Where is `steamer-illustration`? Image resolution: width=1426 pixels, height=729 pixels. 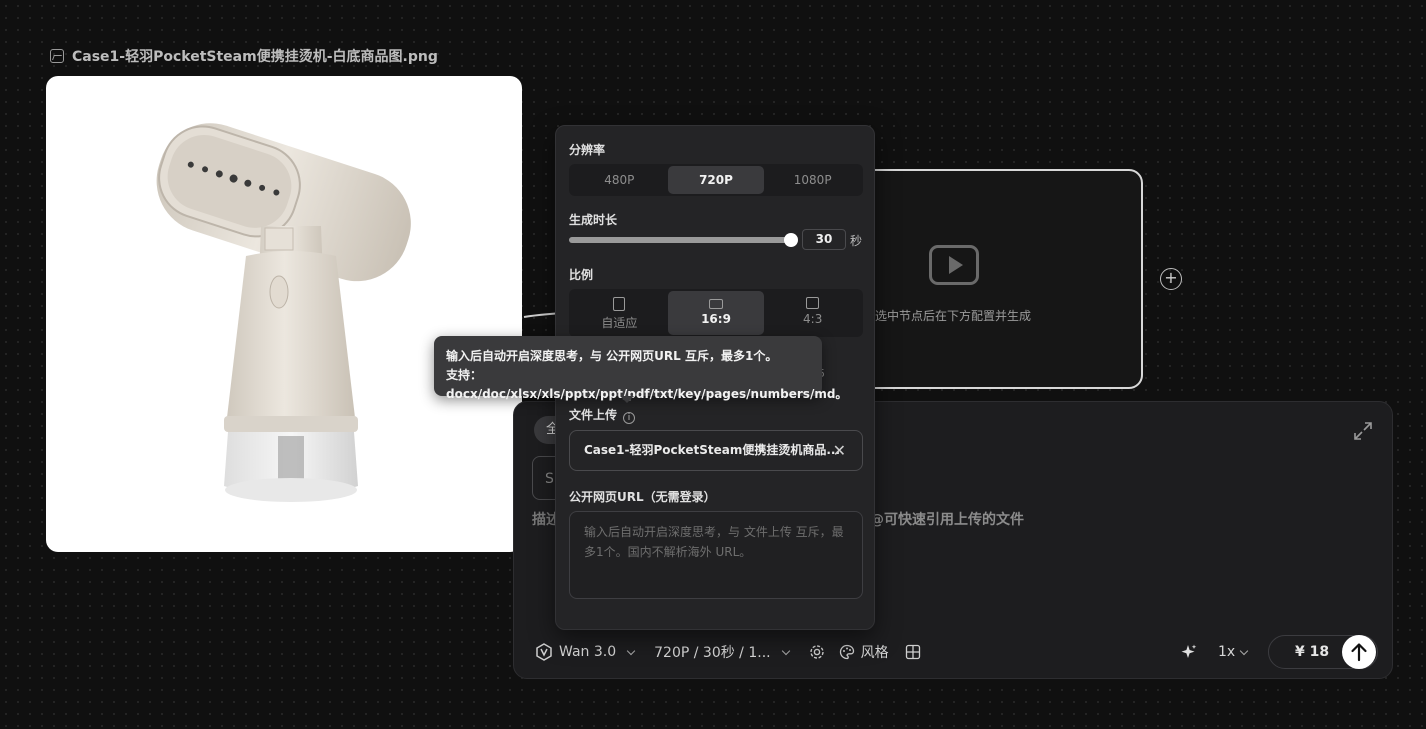
steamer-illustration is located at coordinates (283, 312).